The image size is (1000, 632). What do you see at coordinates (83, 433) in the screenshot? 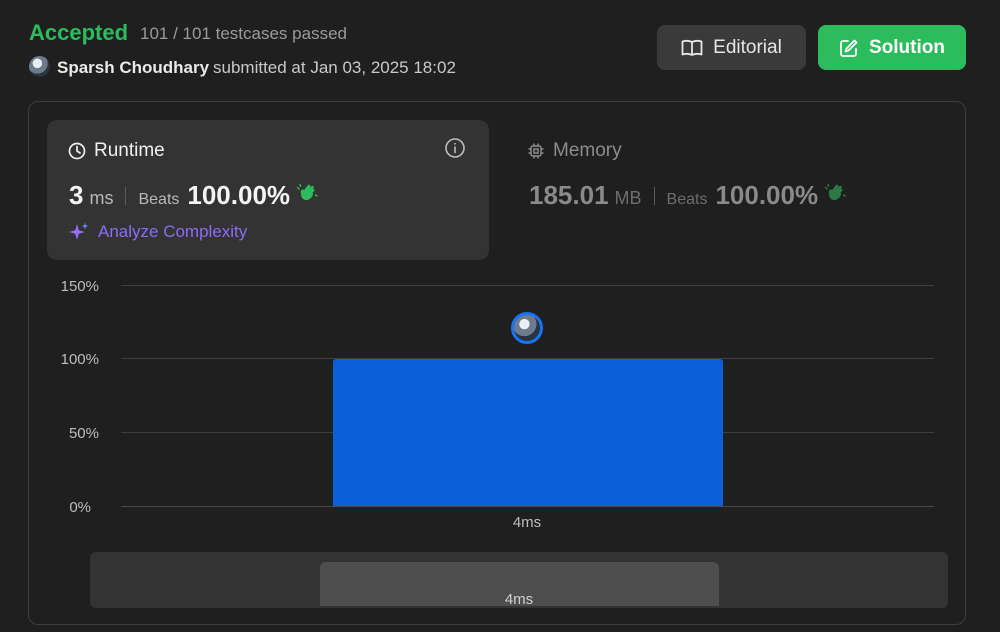
I see `y-tick-label: 50%` at bounding box center [83, 433].